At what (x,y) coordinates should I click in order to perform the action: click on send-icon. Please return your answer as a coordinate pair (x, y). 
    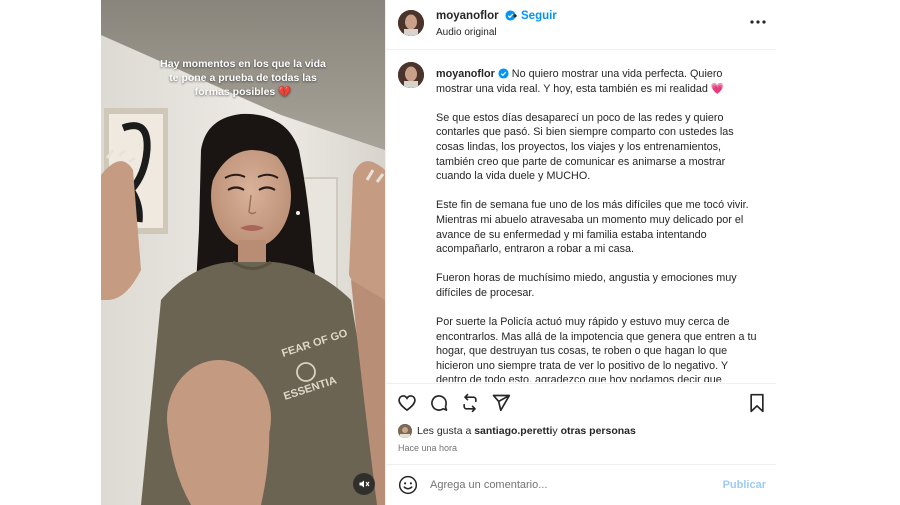
    Looking at the image, I should click on (501, 403).